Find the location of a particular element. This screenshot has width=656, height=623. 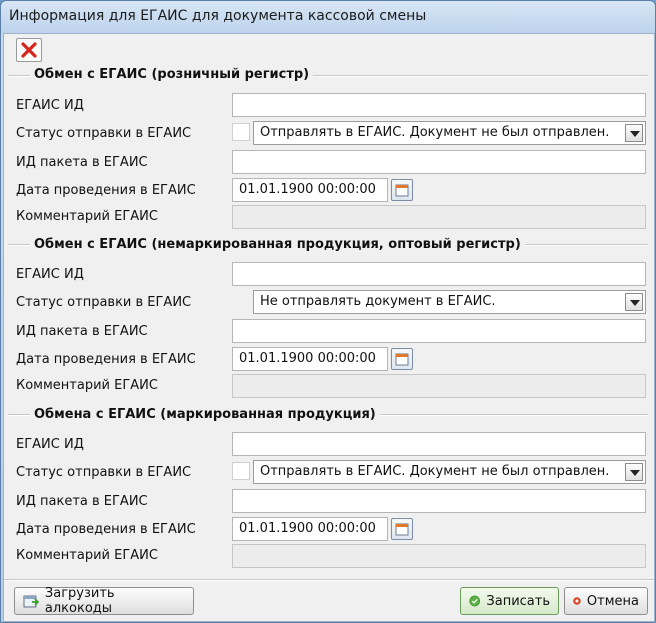

delete-button is located at coordinates (29, 50).